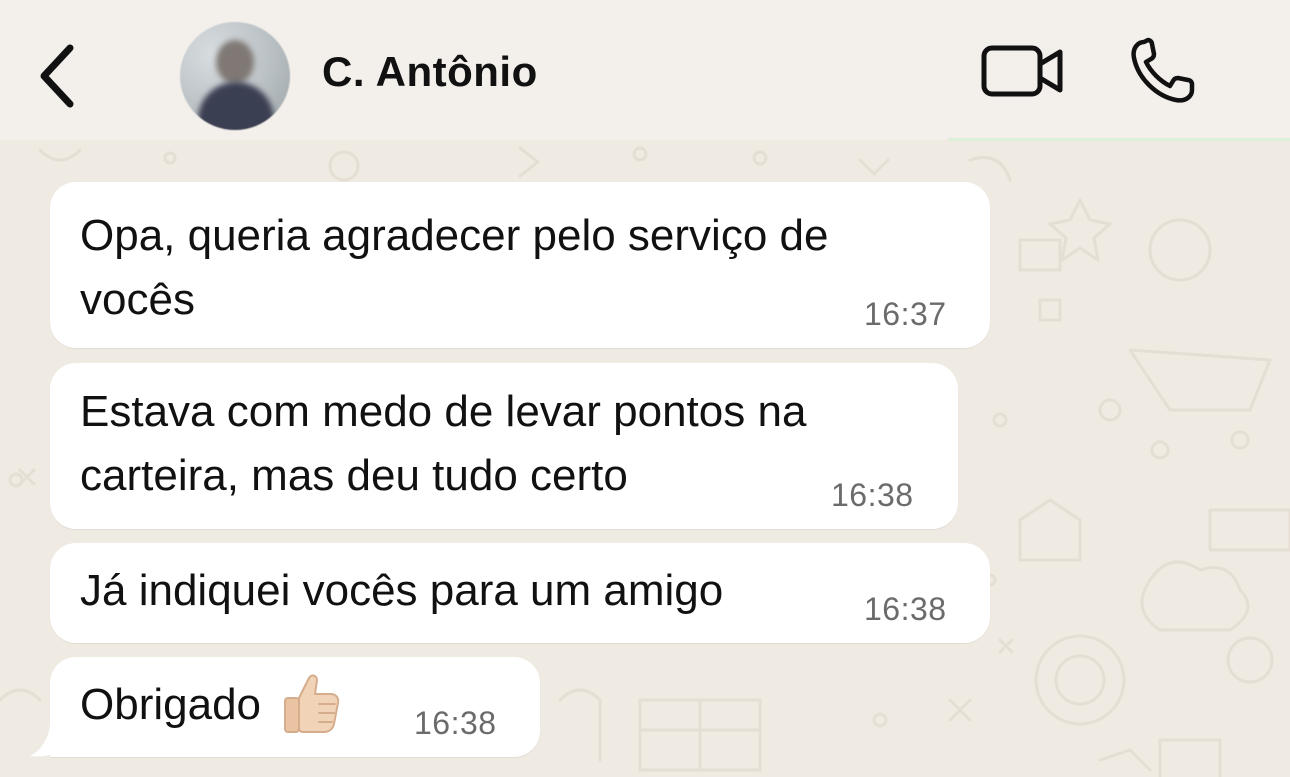 This screenshot has width=1290, height=777. I want to click on message-timestamp: 16:37, so click(905, 314).